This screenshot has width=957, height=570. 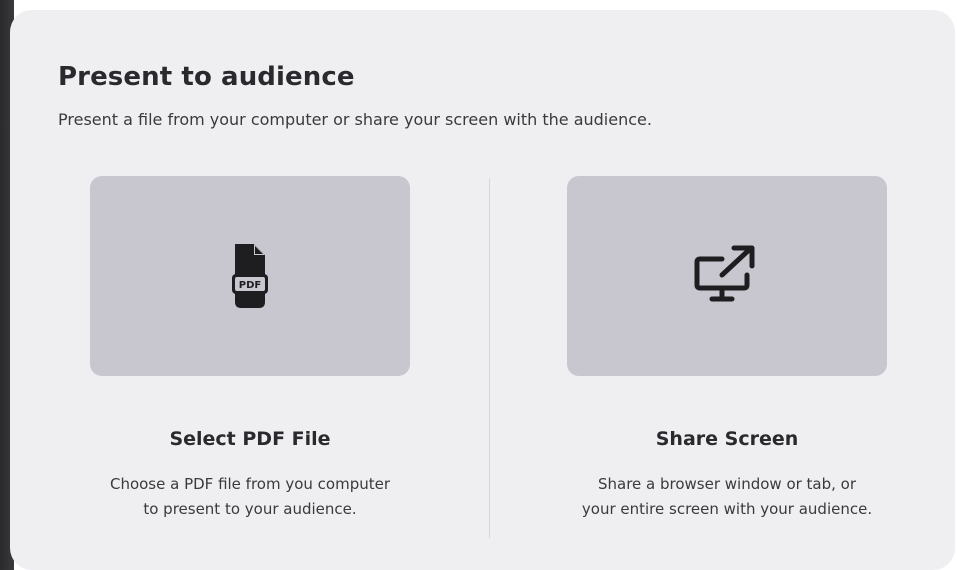 What do you see at coordinates (489, 358) in the screenshot?
I see `options-divider` at bounding box center [489, 358].